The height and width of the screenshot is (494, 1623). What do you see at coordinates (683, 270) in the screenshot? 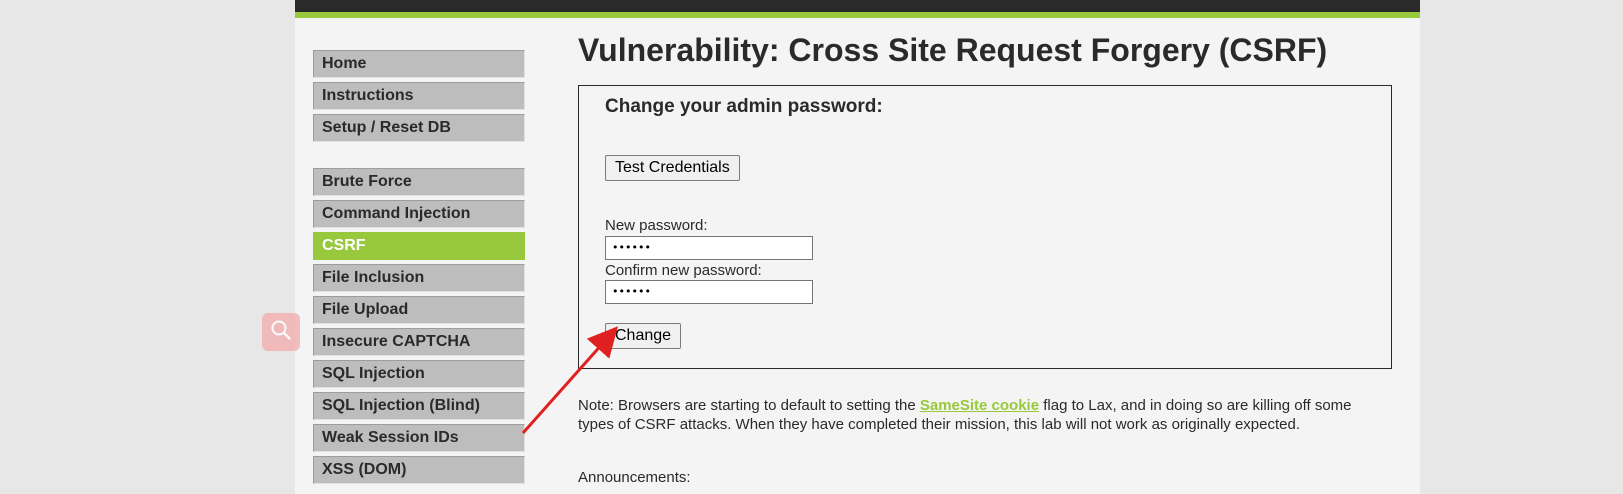
I see `confirm-password-label: Confirm new password:` at bounding box center [683, 270].